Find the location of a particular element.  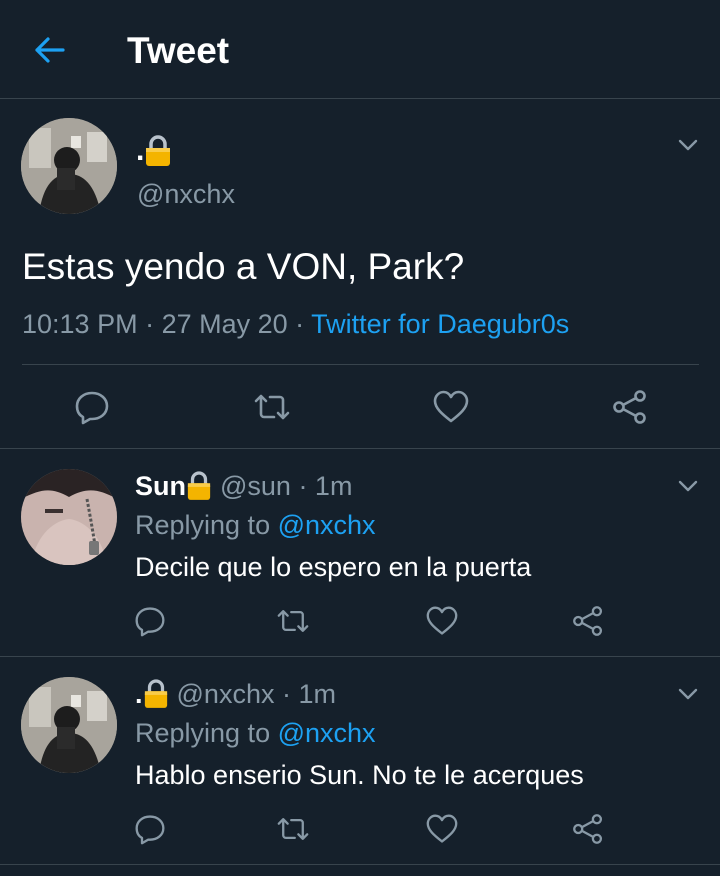

arrow-left-icon is located at coordinates (50, 50).